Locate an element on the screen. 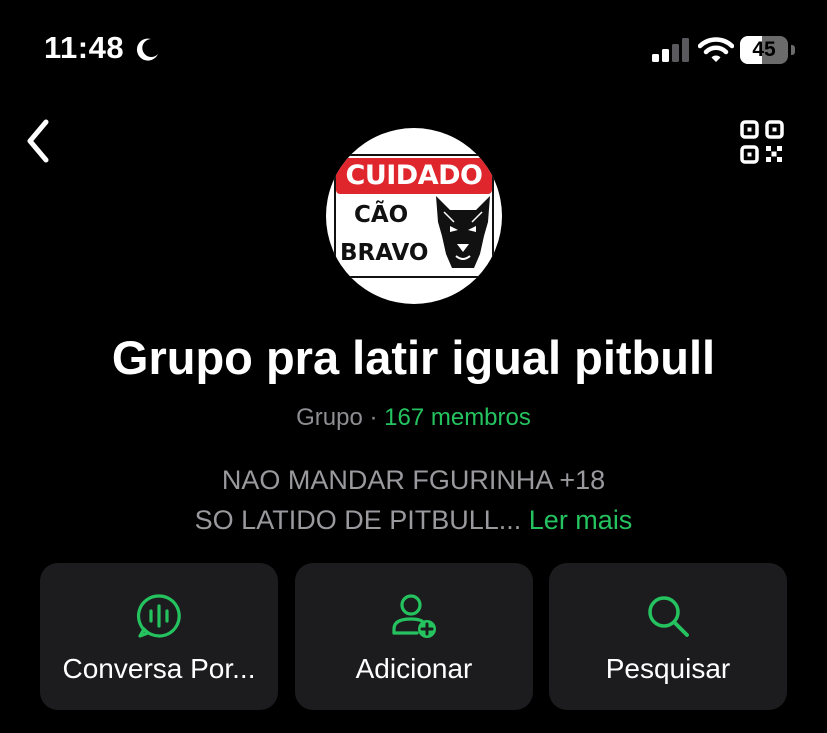  moon-icon is located at coordinates (147, 49).